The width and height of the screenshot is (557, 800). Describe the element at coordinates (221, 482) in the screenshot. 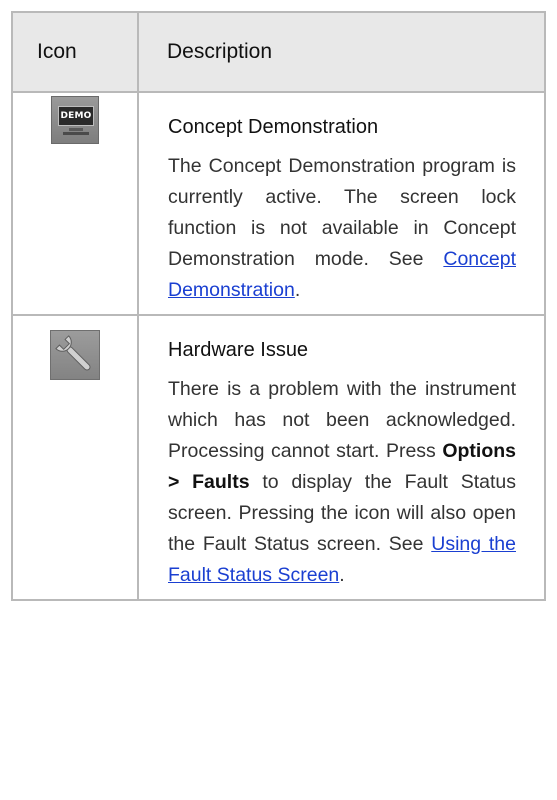

I see `faults-label: Faults` at that location.